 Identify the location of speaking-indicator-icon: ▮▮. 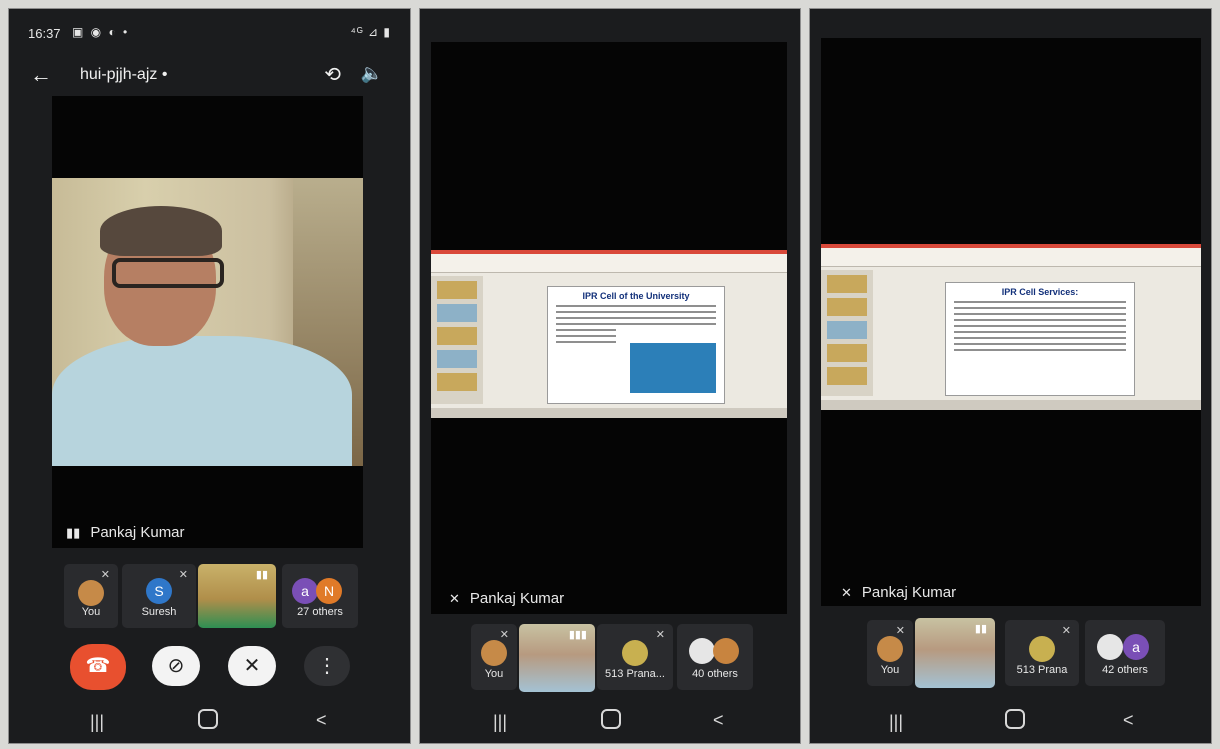
(73, 532).